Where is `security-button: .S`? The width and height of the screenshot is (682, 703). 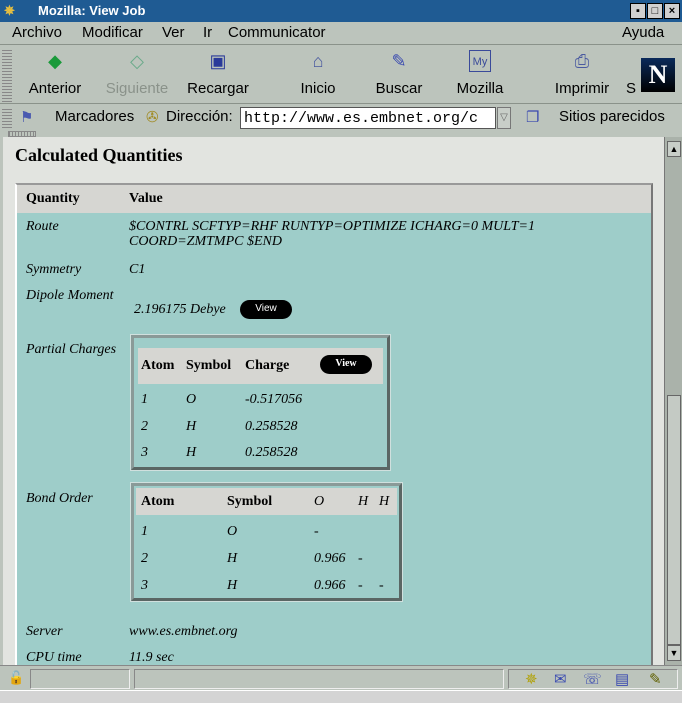 security-button: .S is located at coordinates (631, 71).